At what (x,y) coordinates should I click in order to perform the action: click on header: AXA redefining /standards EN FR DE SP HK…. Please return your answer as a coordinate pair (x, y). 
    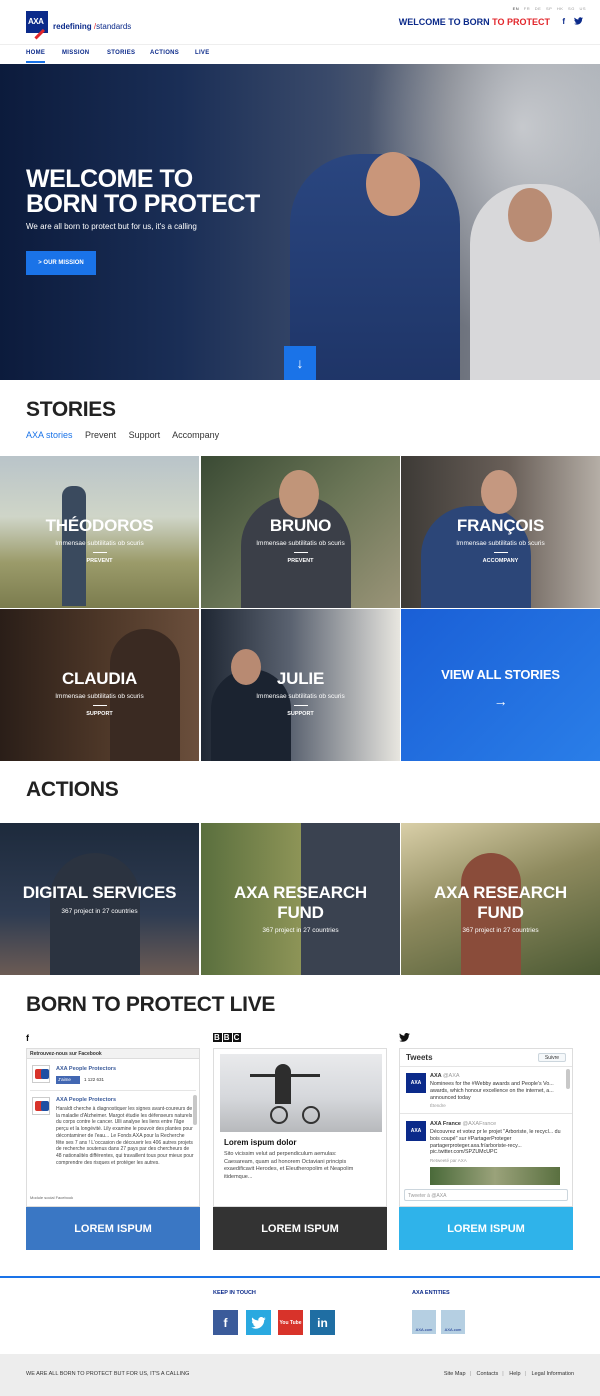
    Looking at the image, I should click on (300, 22).